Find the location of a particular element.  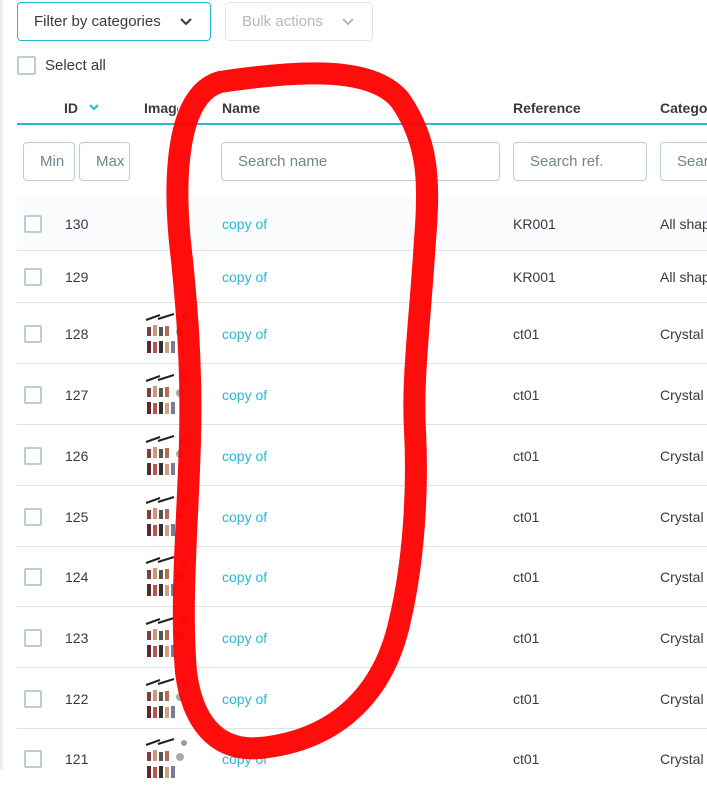

table-row: 124 copy of ct01 Crystal T is located at coordinates (362, 576).